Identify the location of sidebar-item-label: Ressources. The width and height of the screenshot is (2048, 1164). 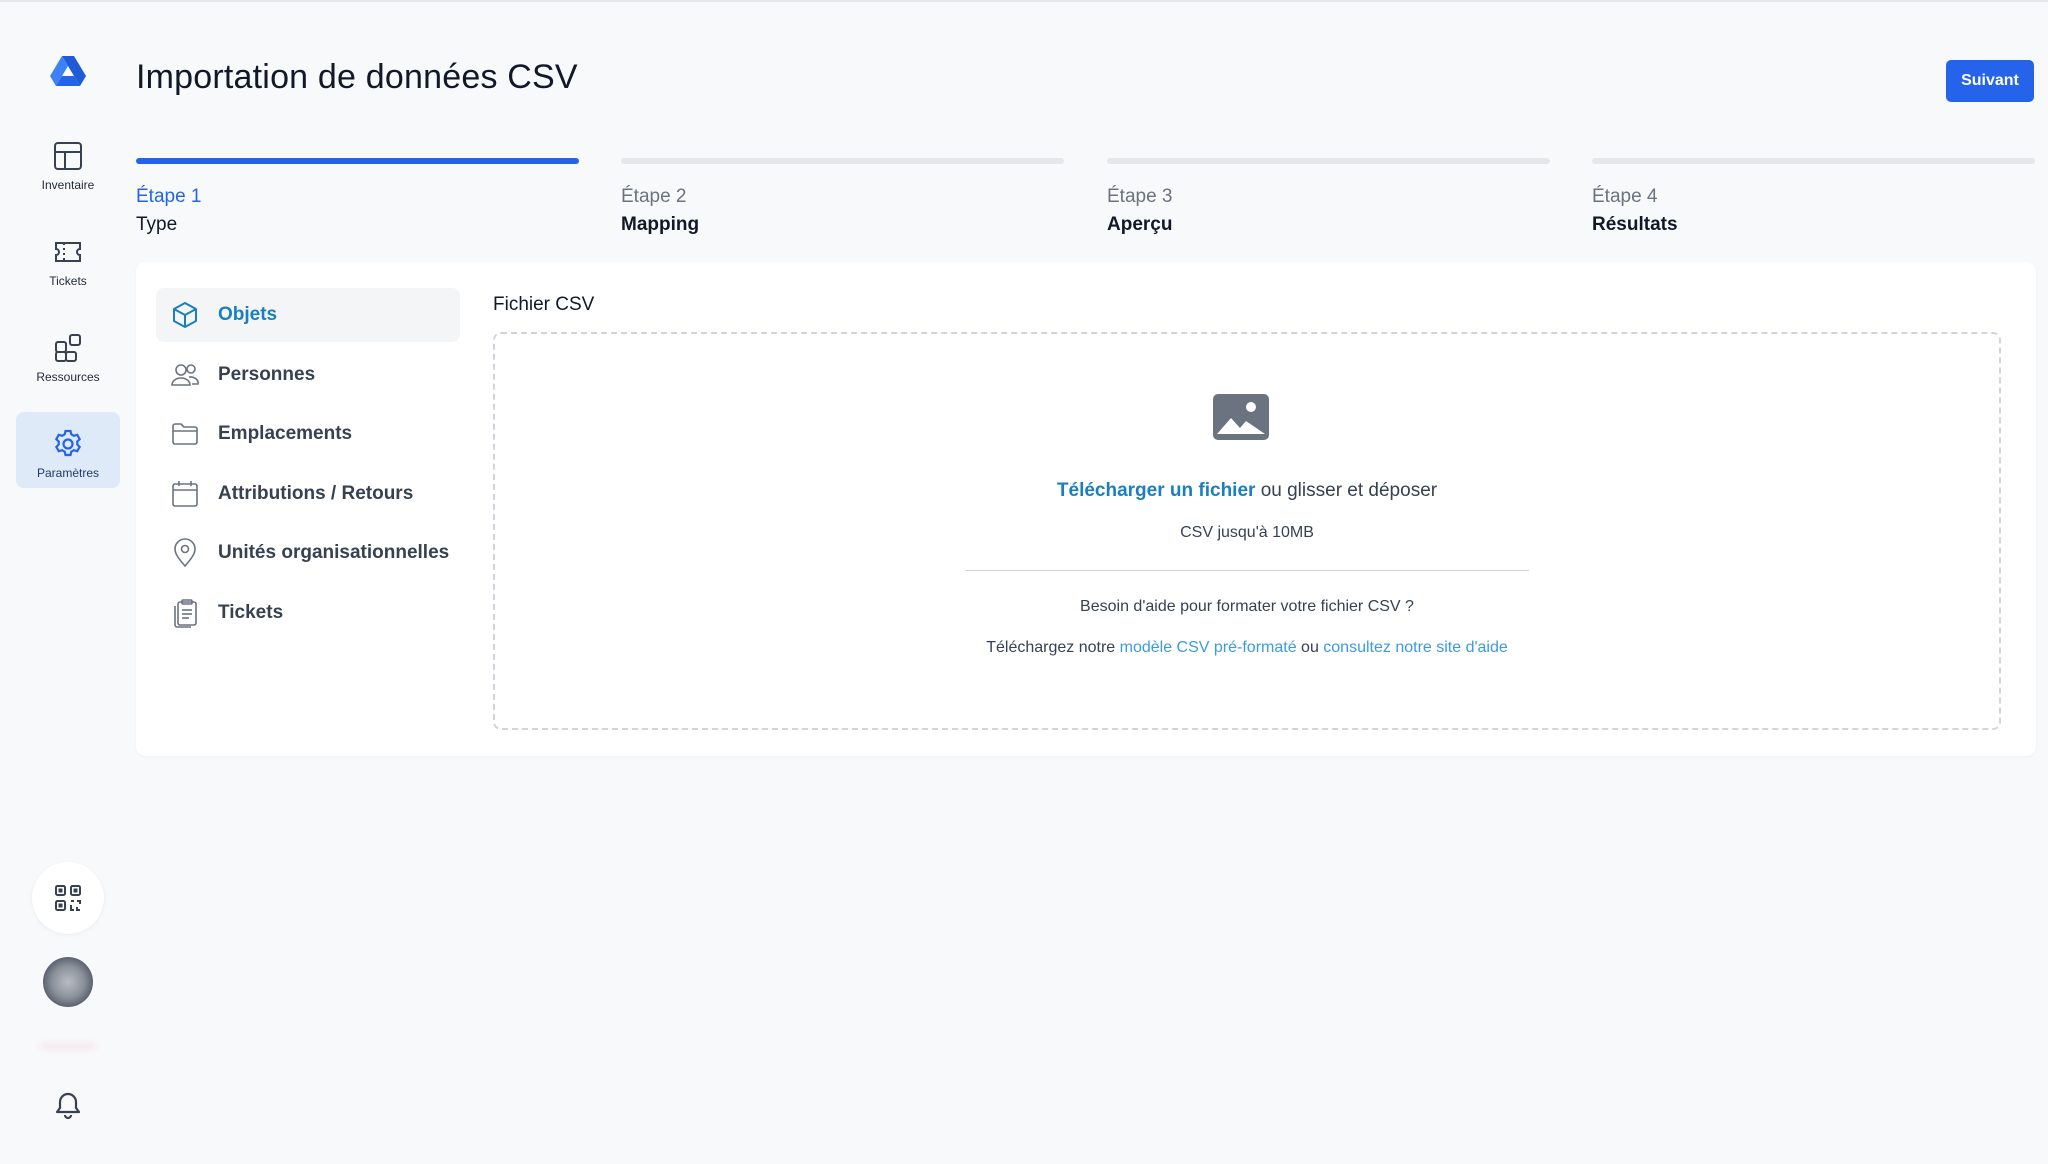
(68, 377).